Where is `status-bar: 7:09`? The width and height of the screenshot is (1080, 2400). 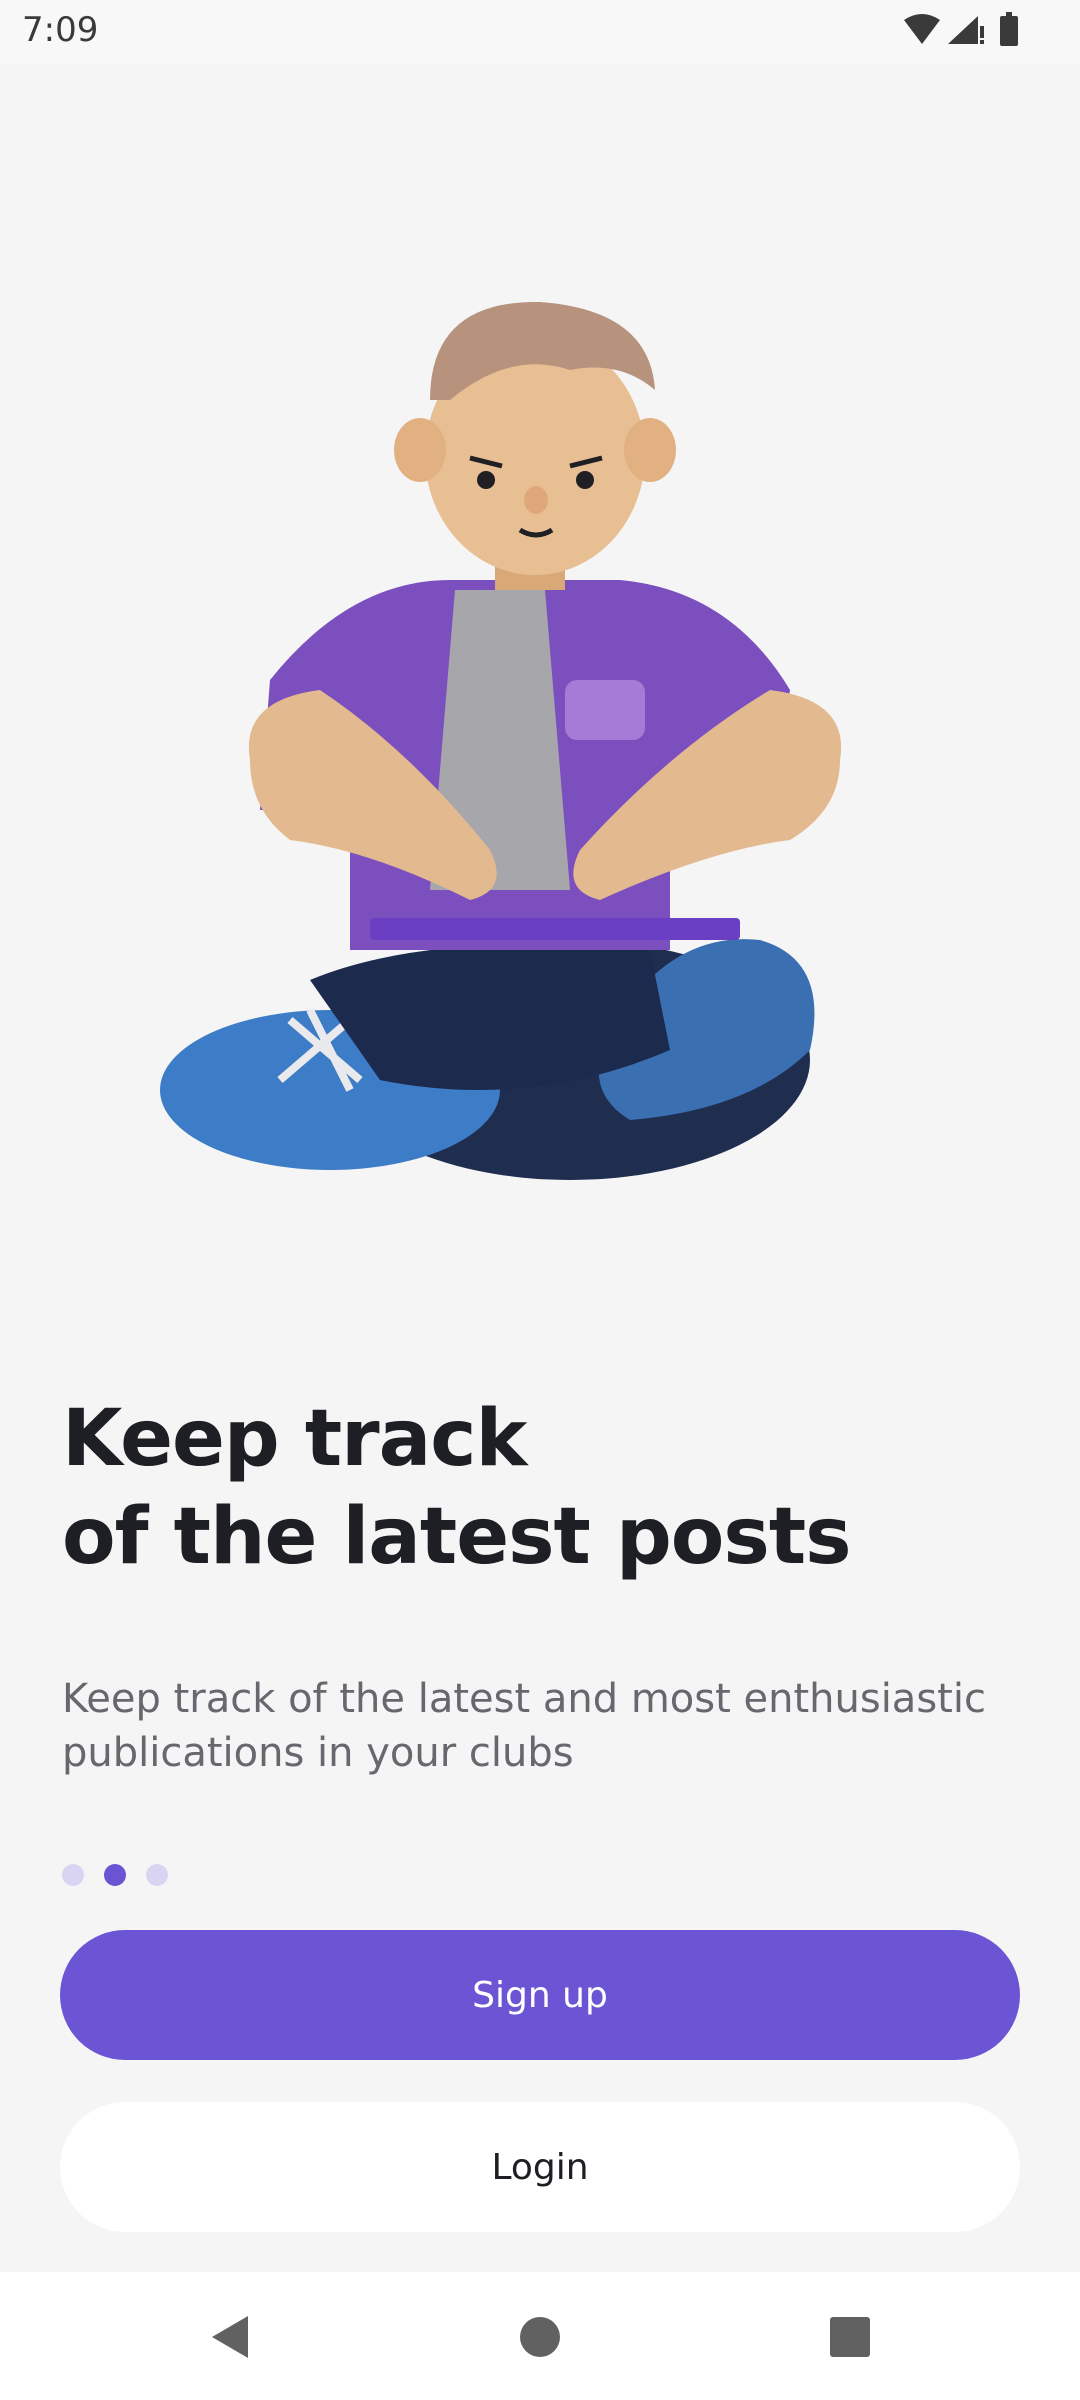
status-bar: 7:09 is located at coordinates (540, 32).